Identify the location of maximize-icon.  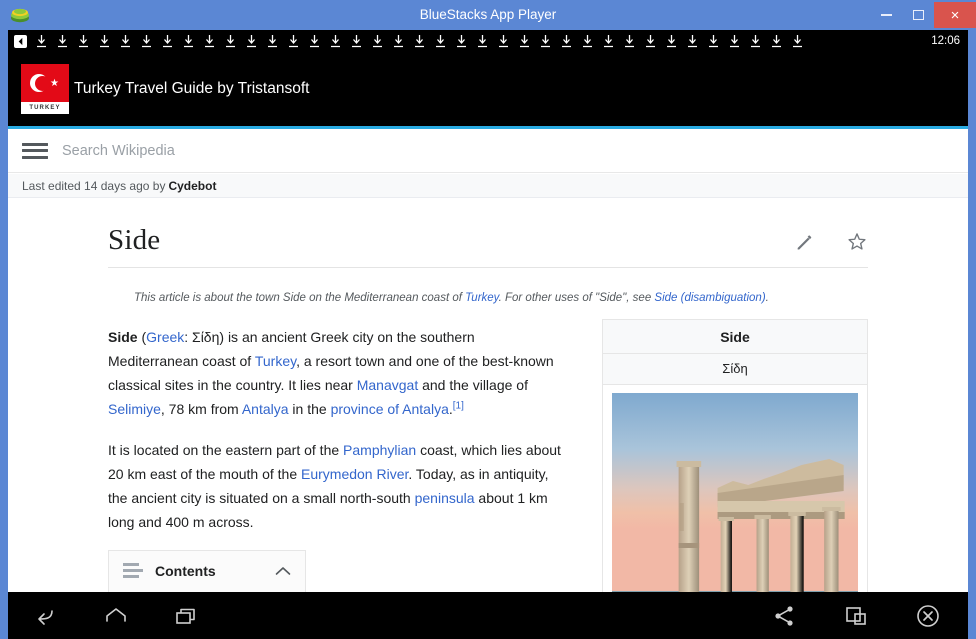
(918, 15).